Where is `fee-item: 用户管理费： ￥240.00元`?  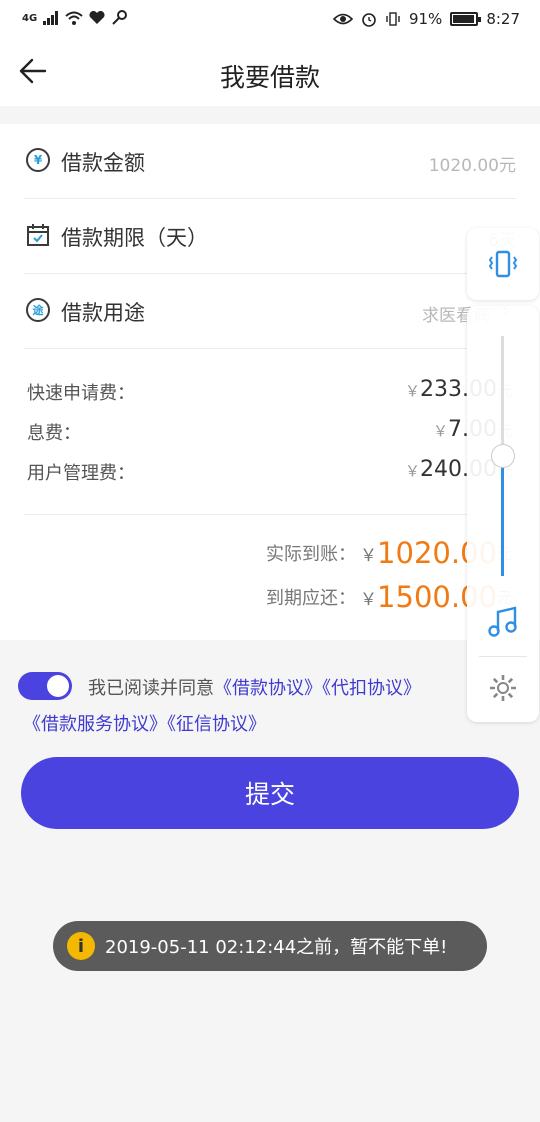 fee-item: 用户管理费： ￥240.00元 is located at coordinates (270, 478).